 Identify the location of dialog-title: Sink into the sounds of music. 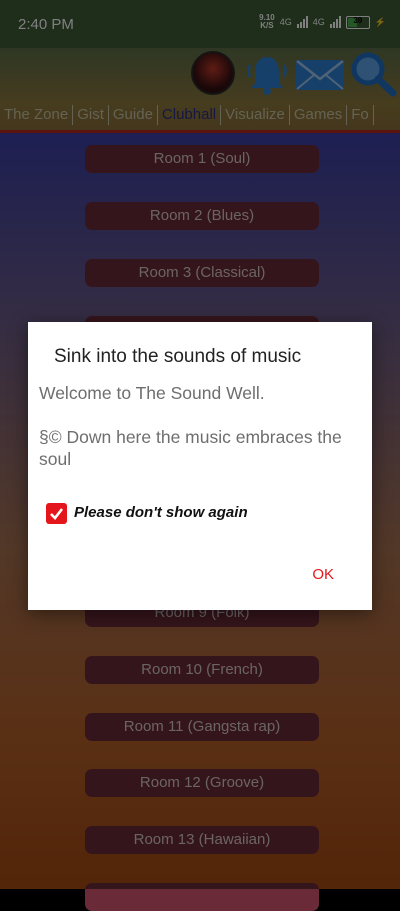
(178, 356).